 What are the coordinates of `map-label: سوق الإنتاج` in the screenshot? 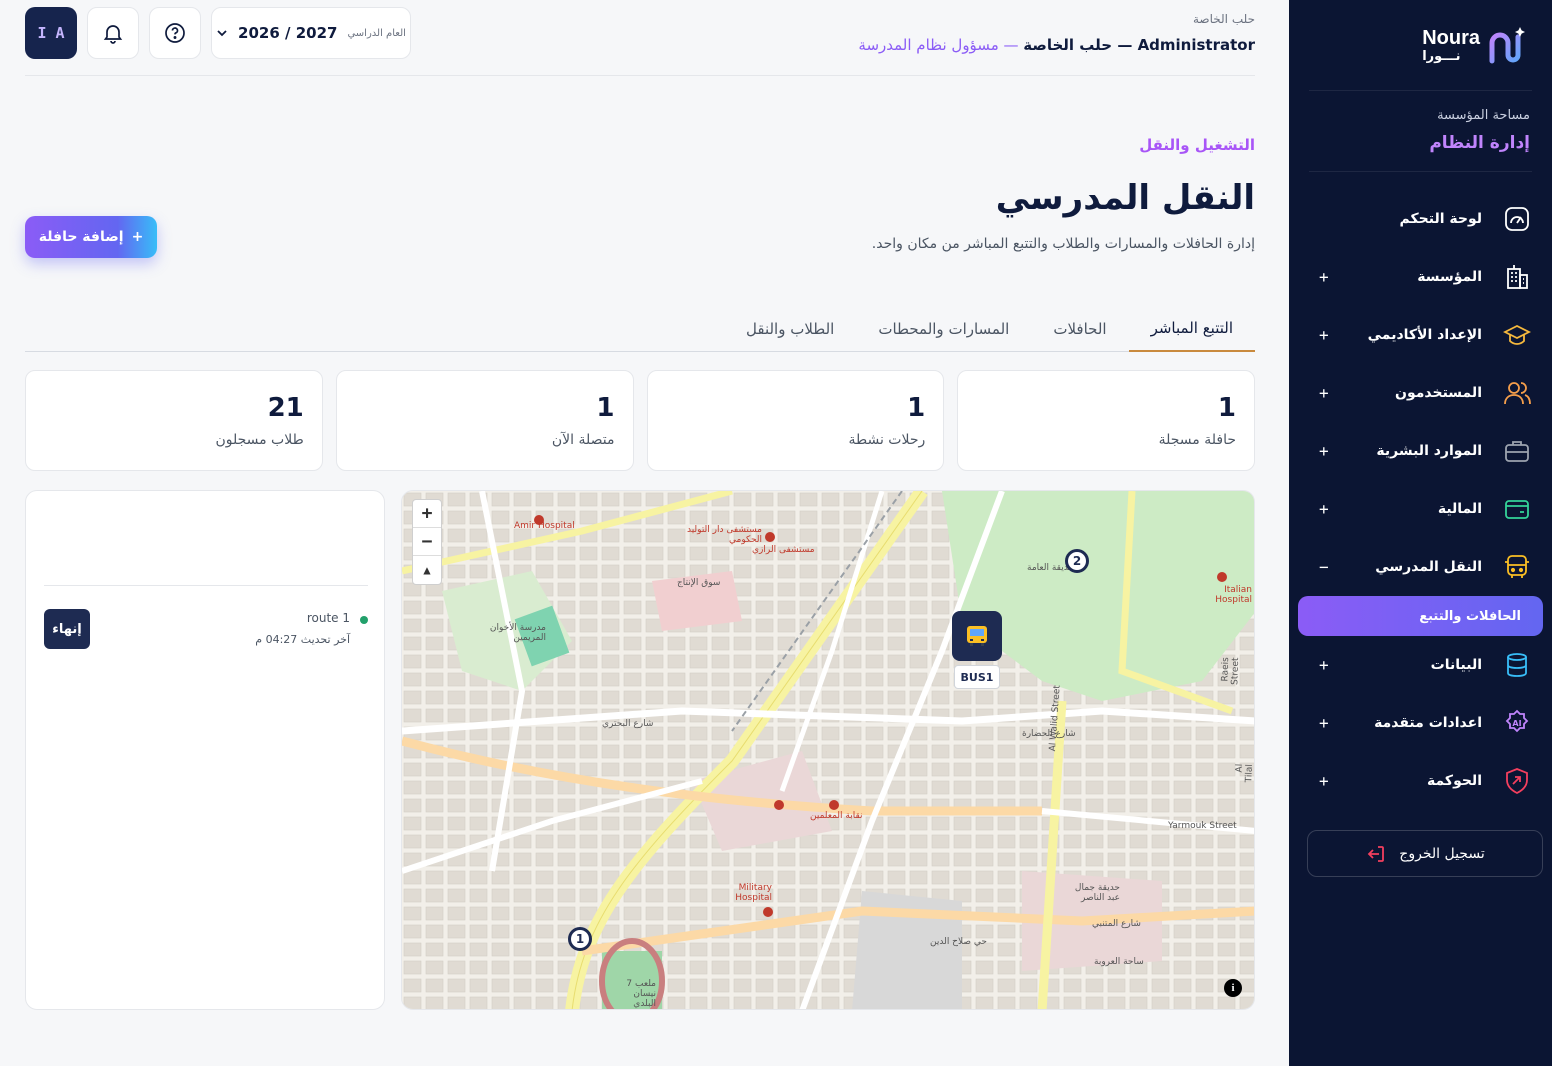 It's located at (699, 583).